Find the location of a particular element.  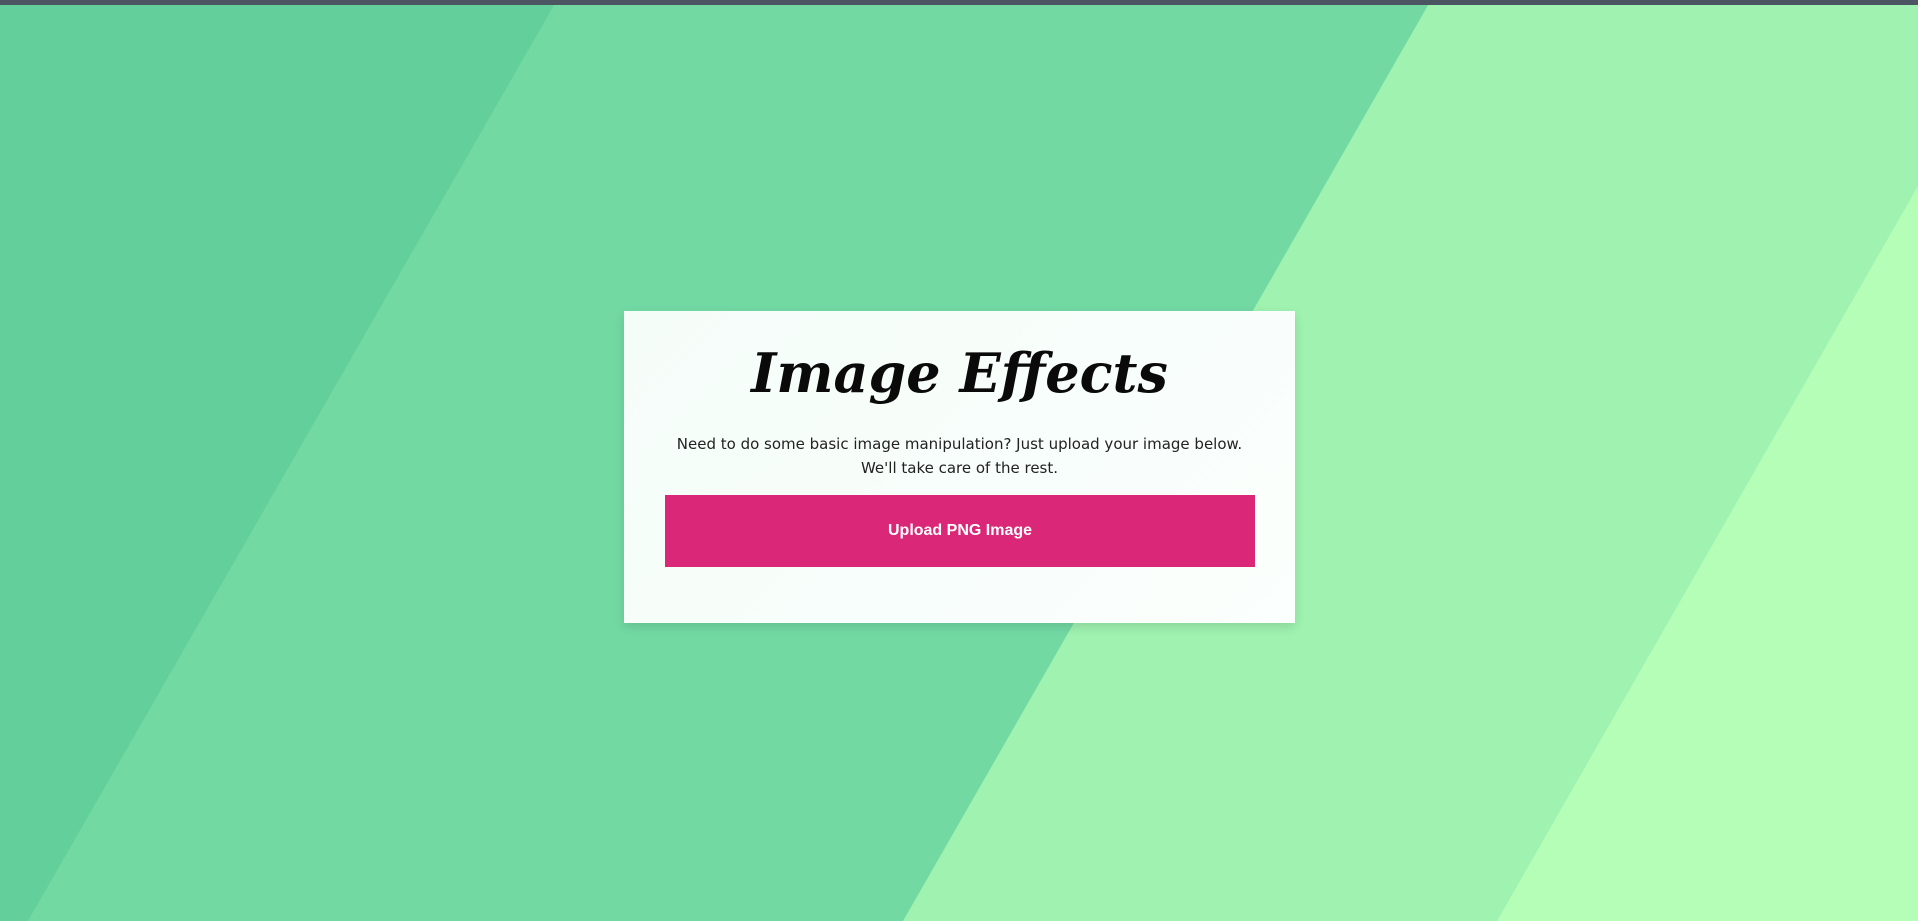

upload-button-label: Upload PNG Image is located at coordinates (960, 530).